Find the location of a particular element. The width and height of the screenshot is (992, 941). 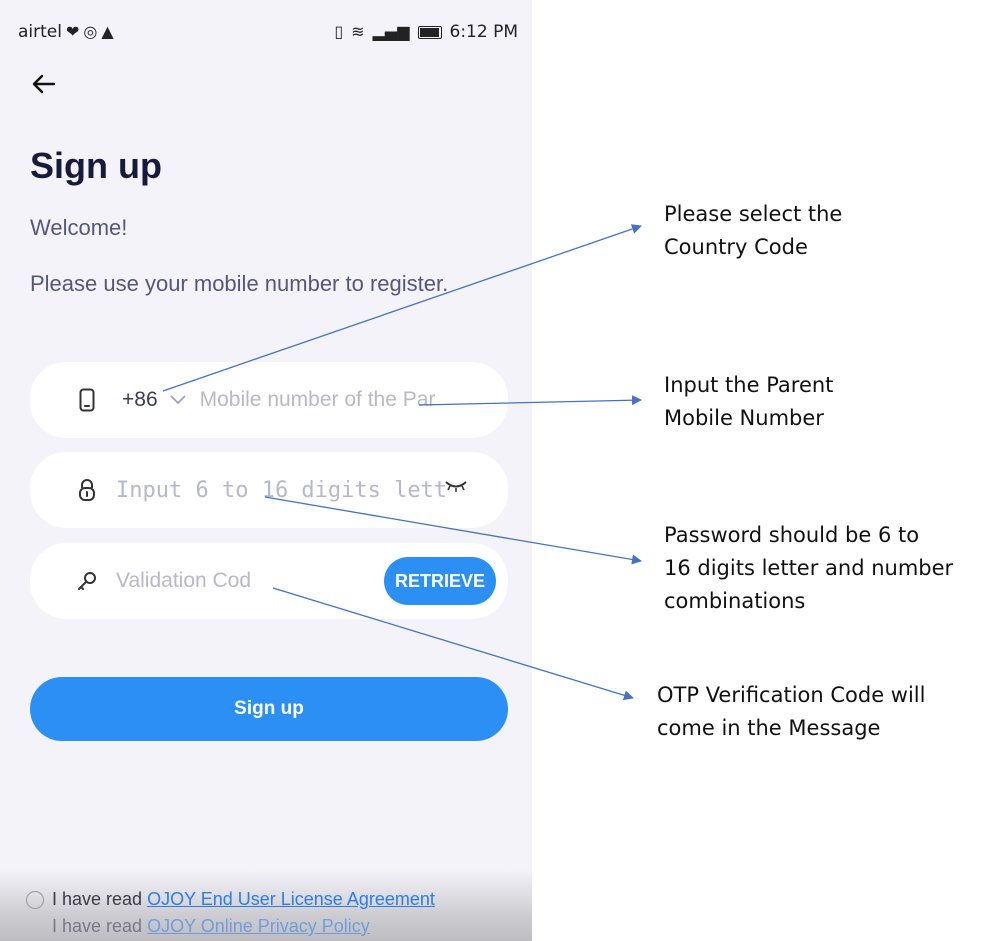

battery-icon is located at coordinates (429, 32).